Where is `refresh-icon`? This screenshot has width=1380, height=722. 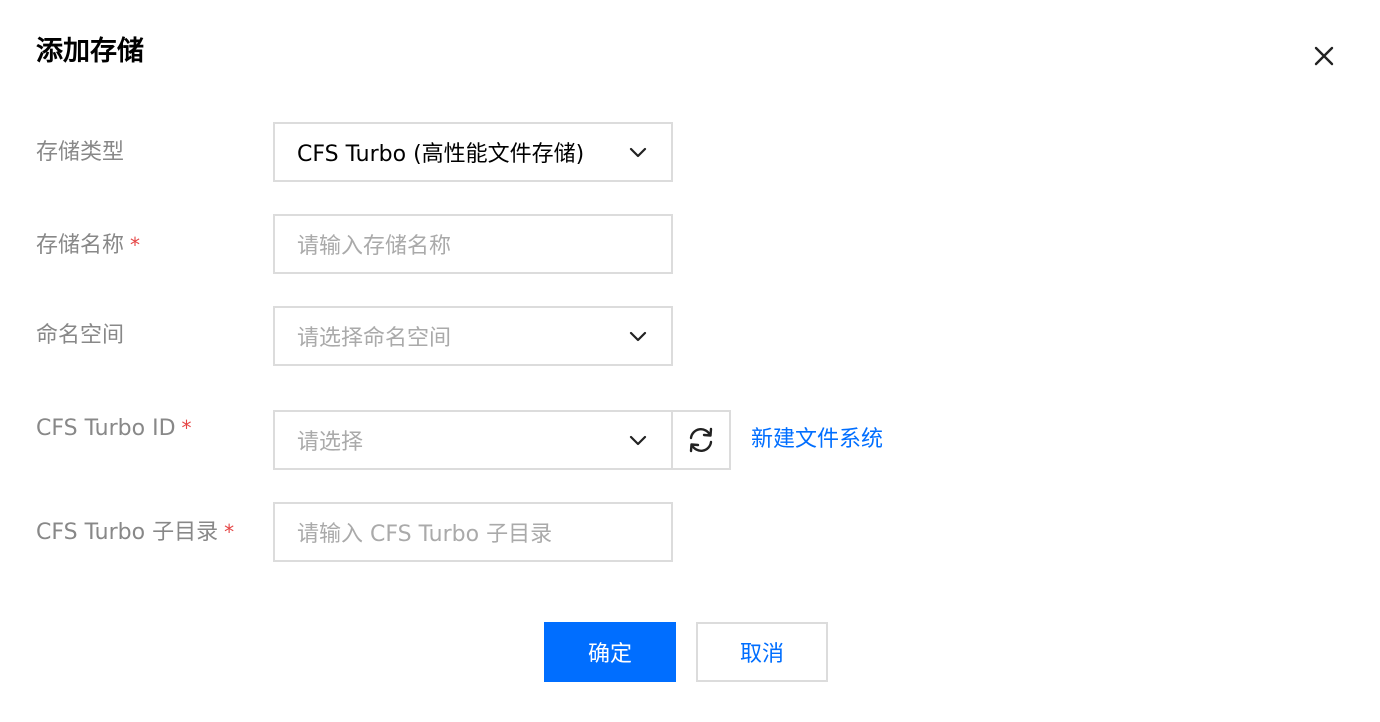
refresh-icon is located at coordinates (701, 440).